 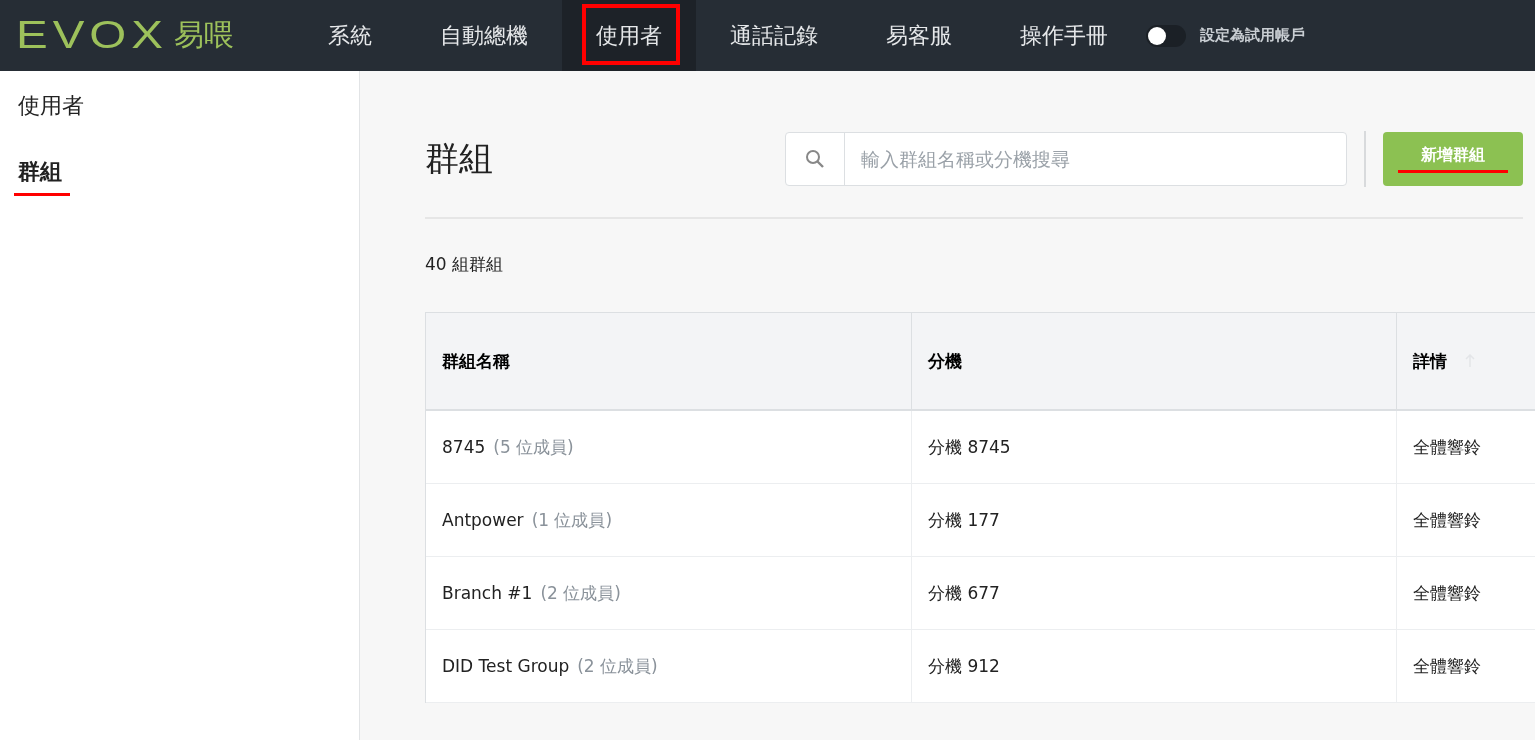 What do you see at coordinates (506, 666) in the screenshot?
I see `group-name: DID Test Group` at bounding box center [506, 666].